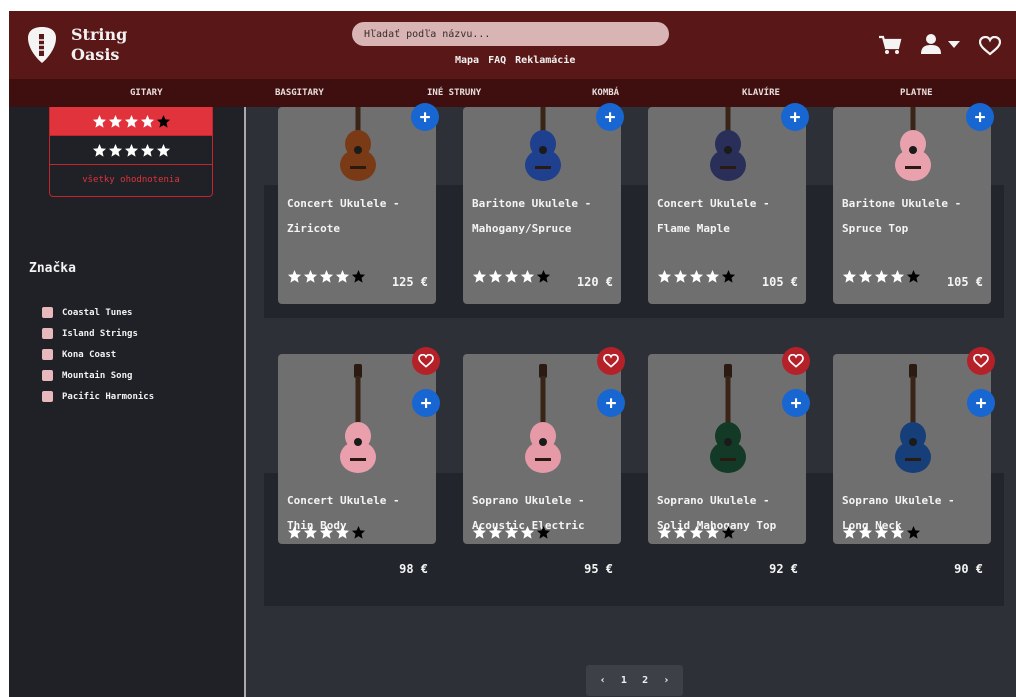 The width and height of the screenshot is (1016, 697). I want to click on brand-name-line1: String, so click(99, 34).